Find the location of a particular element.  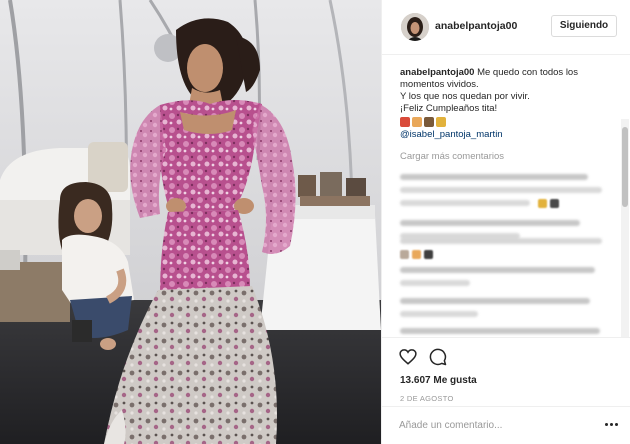

caption-text-line-3: Y los que nos quedan por vivir. is located at coordinates (465, 96).